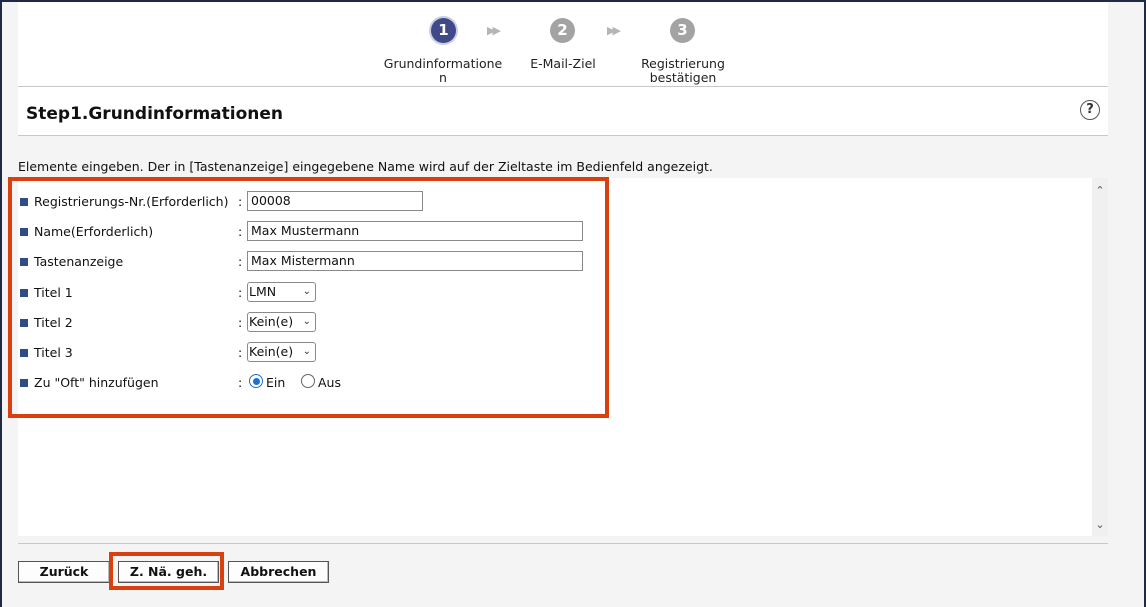 The image size is (1146, 607). What do you see at coordinates (1100, 191) in the screenshot?
I see `chevron-up-icon: ⌃` at bounding box center [1100, 191].